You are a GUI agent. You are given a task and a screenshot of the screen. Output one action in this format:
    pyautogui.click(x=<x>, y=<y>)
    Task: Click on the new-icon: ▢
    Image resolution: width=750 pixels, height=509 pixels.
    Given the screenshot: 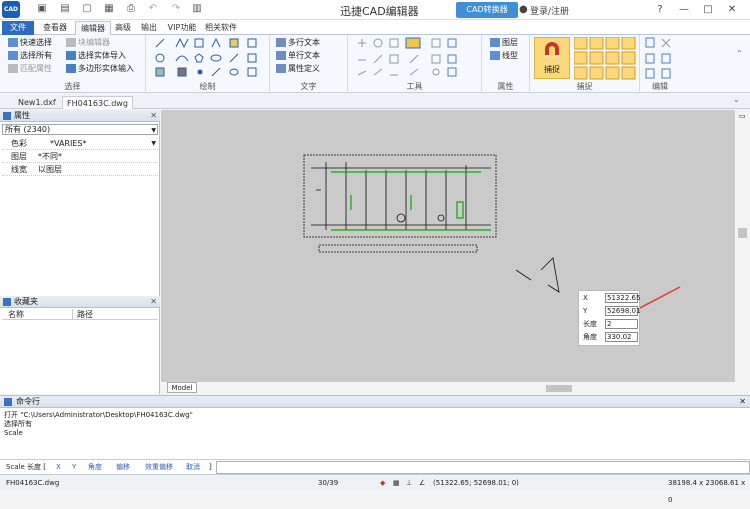 What is the action you would take?
    pyautogui.click(x=87, y=9)
    